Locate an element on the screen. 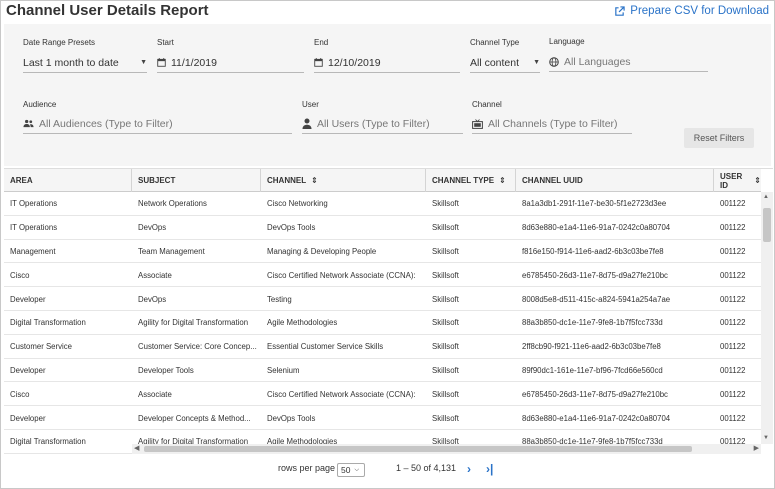  last-page-icon: ›| is located at coordinates (489, 469).